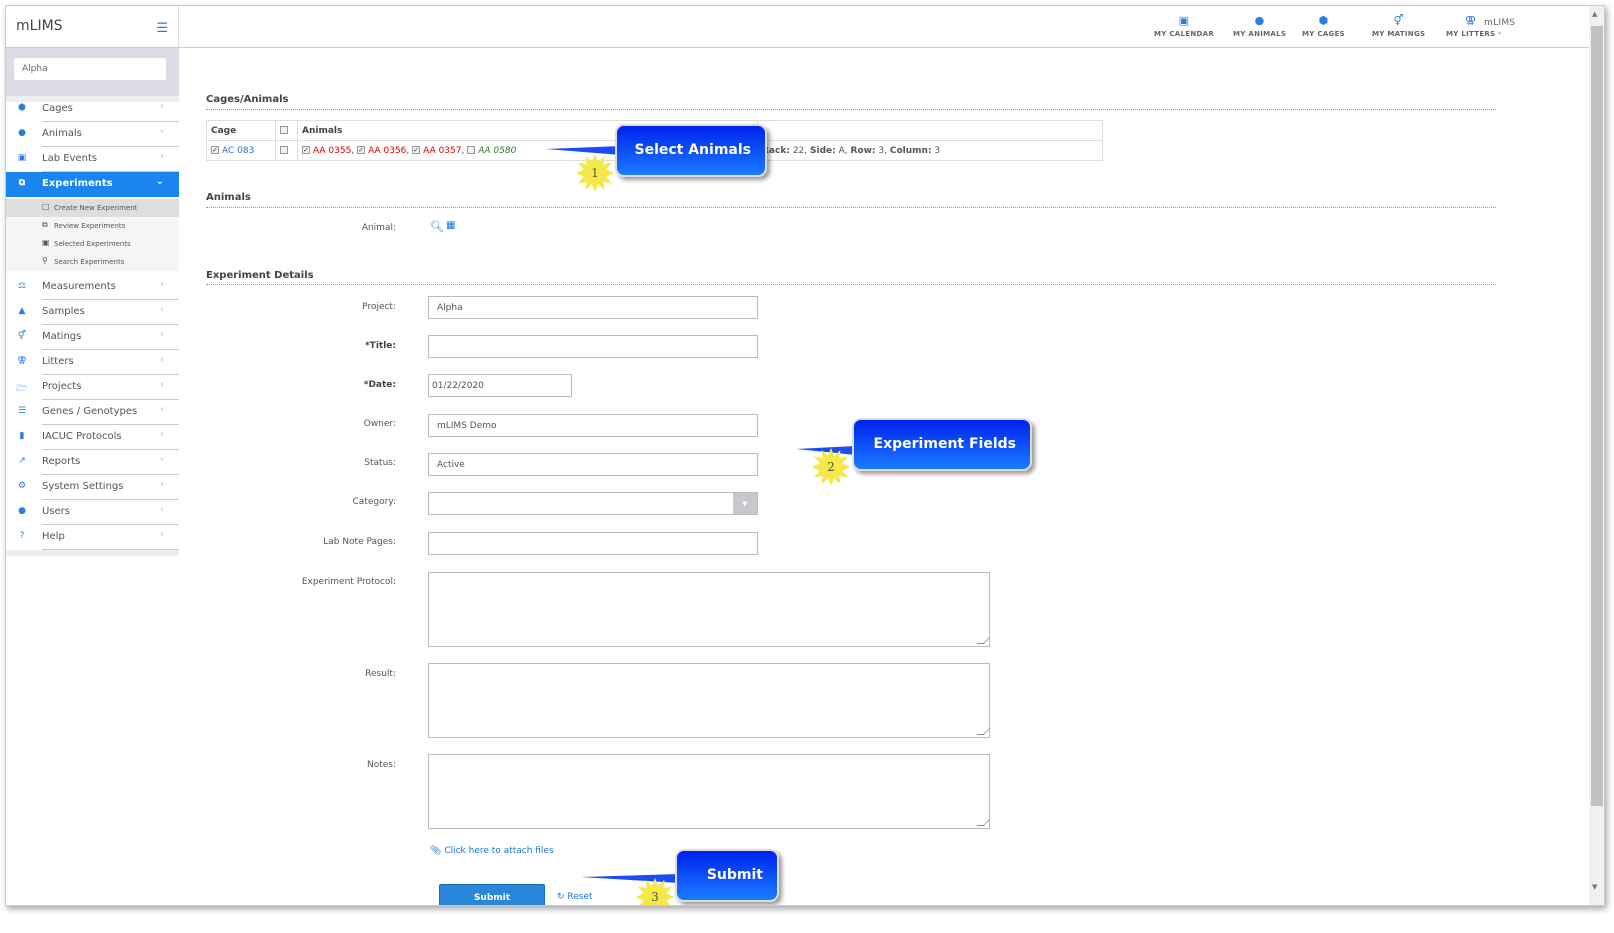 Image resolution: width=1614 pixels, height=933 pixels. I want to click on sidebar-subitem-review-experiments: ⧉ Review Experiments, so click(92, 226).